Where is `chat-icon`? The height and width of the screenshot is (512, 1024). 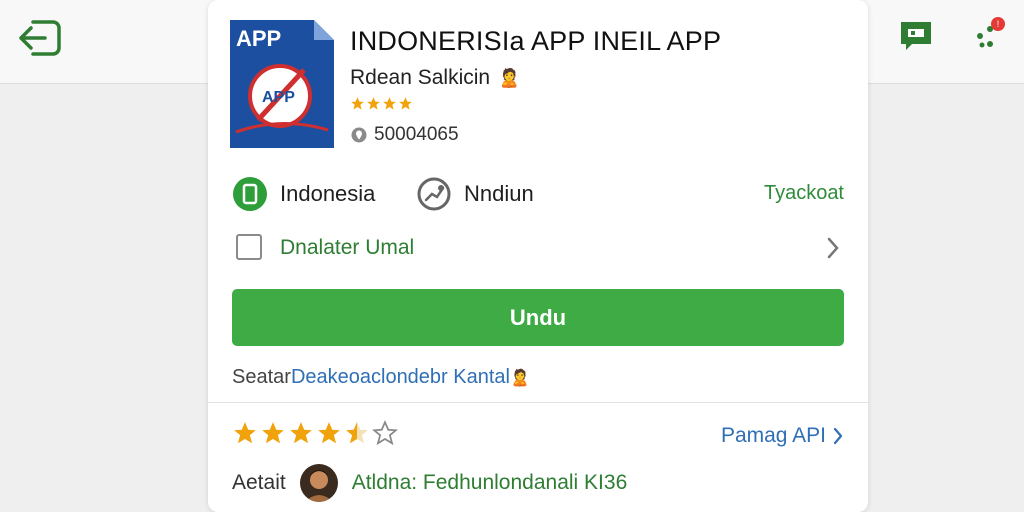 chat-icon is located at coordinates (916, 36).